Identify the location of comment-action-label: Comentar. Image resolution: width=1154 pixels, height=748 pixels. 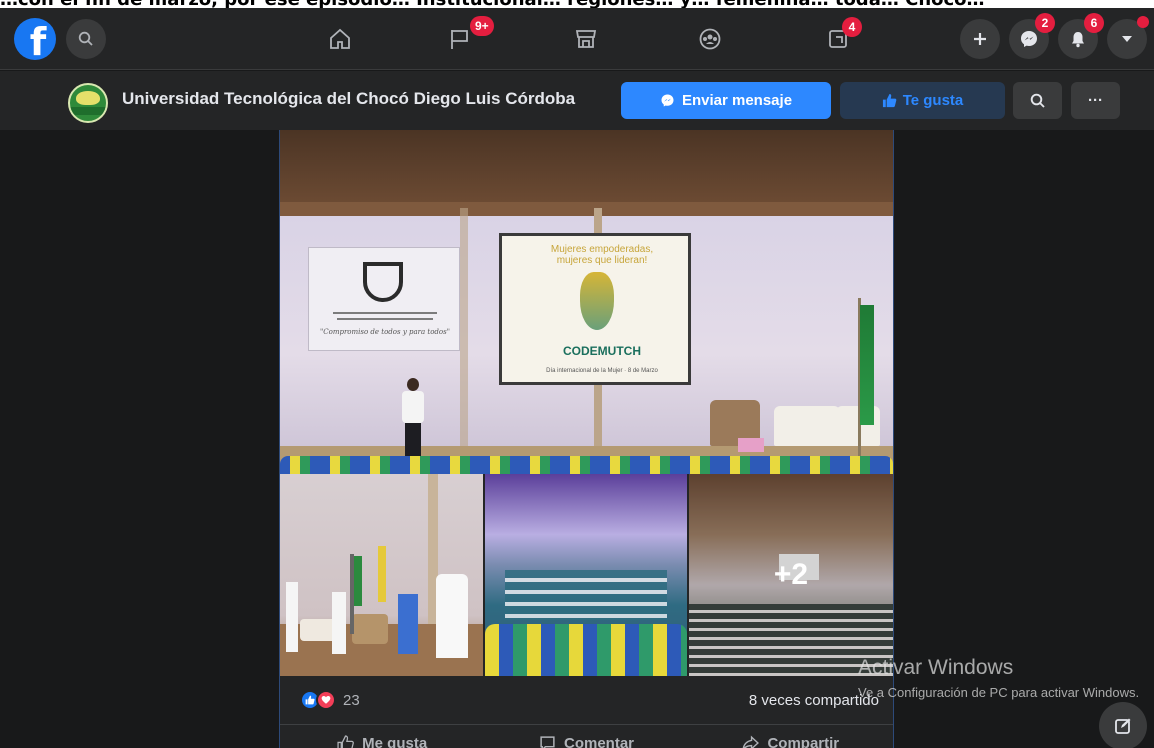
(598, 741).